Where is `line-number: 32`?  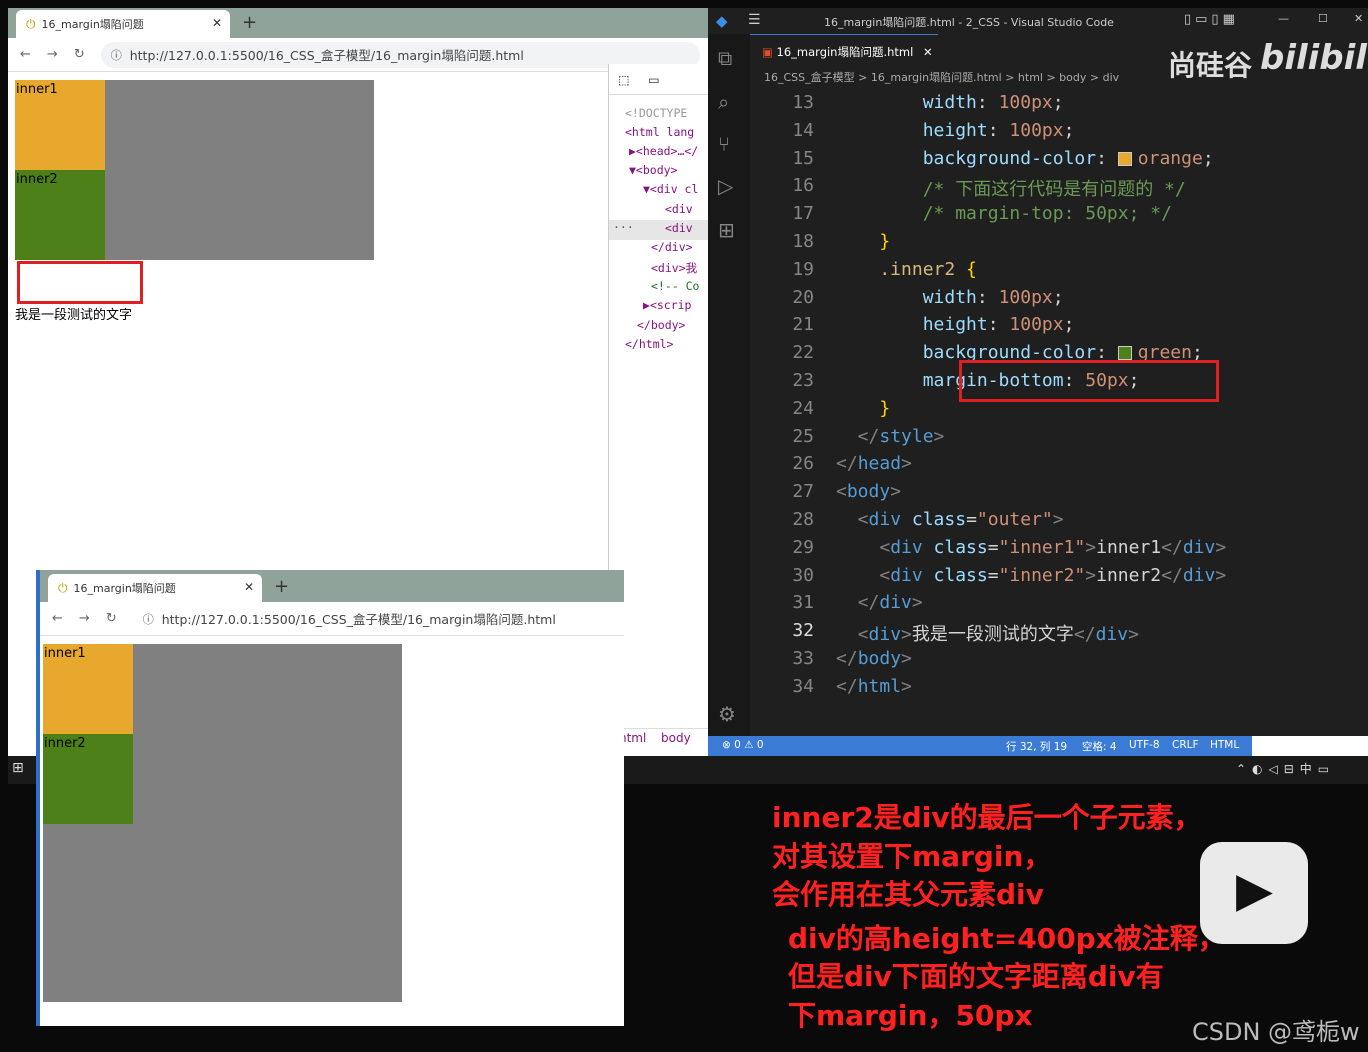
line-number: 32 is located at coordinates (803, 631).